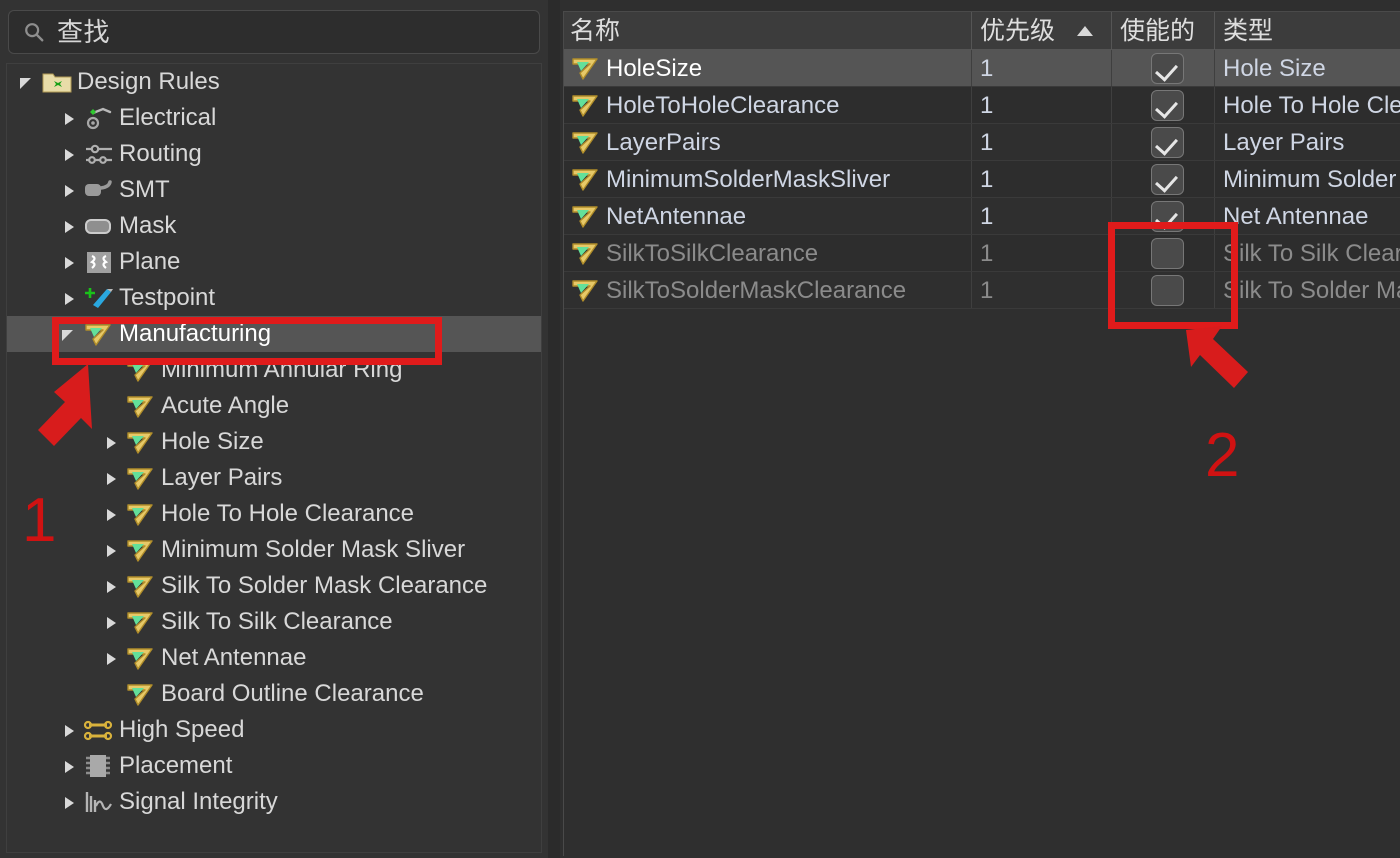  Describe the element at coordinates (274, 658) in the screenshot. I see `sidebar-item-net-antennae: Net Antennae` at that location.